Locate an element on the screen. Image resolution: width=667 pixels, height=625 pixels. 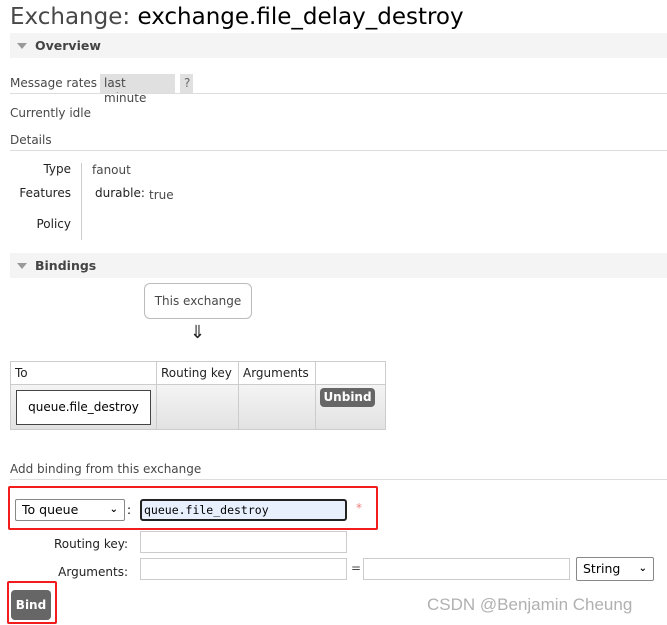
argument-type-value: String is located at coordinates (602, 568).